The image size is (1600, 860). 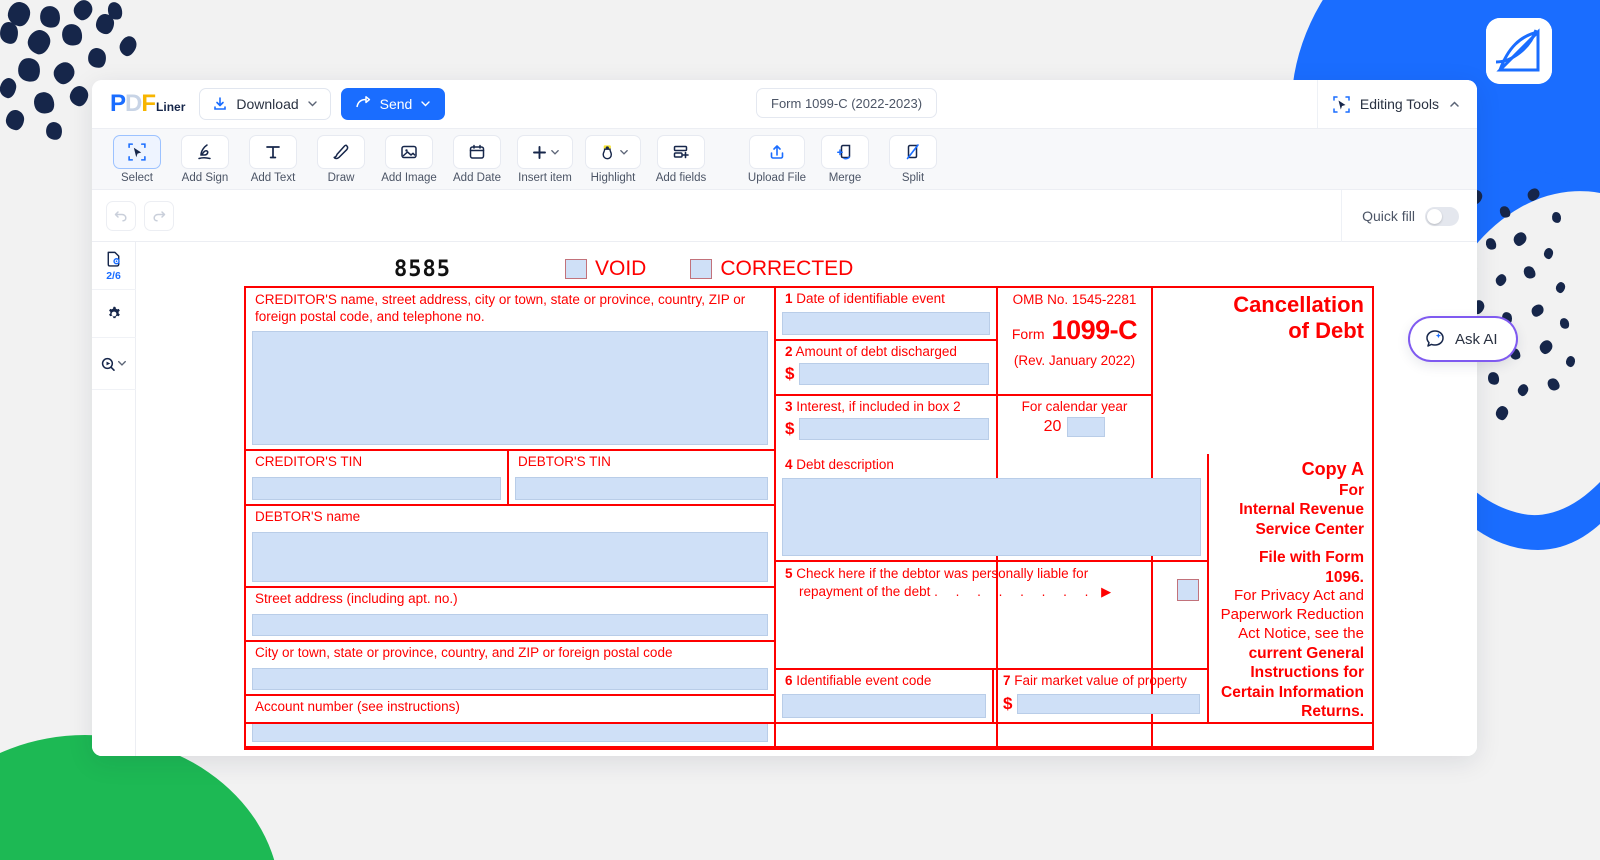 I want to click on file-with-1096: File with Form 1096., so click(x=1311, y=567).